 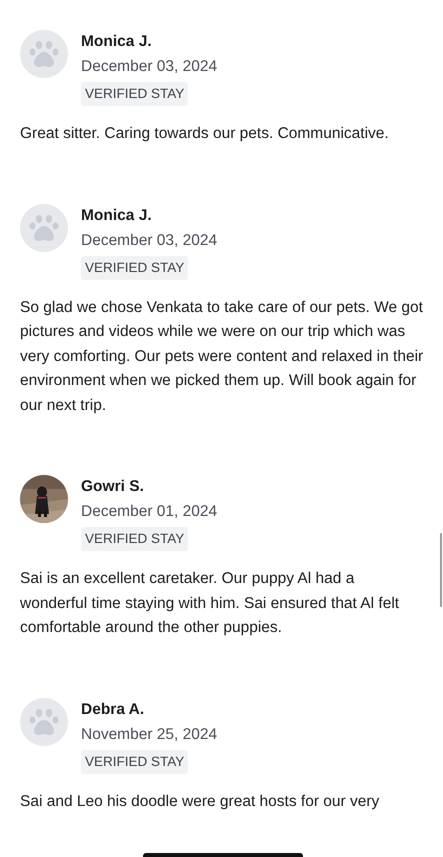 What do you see at coordinates (222, 357) in the screenshot?
I see `review-text: So glad we chose Venkata to take care of our pets. We got pictures and videos while we were on our trip which was very comforting. Our pets were content and relaxed in their environment when we picked them up. Will book again for our next trip.` at bounding box center [222, 357].